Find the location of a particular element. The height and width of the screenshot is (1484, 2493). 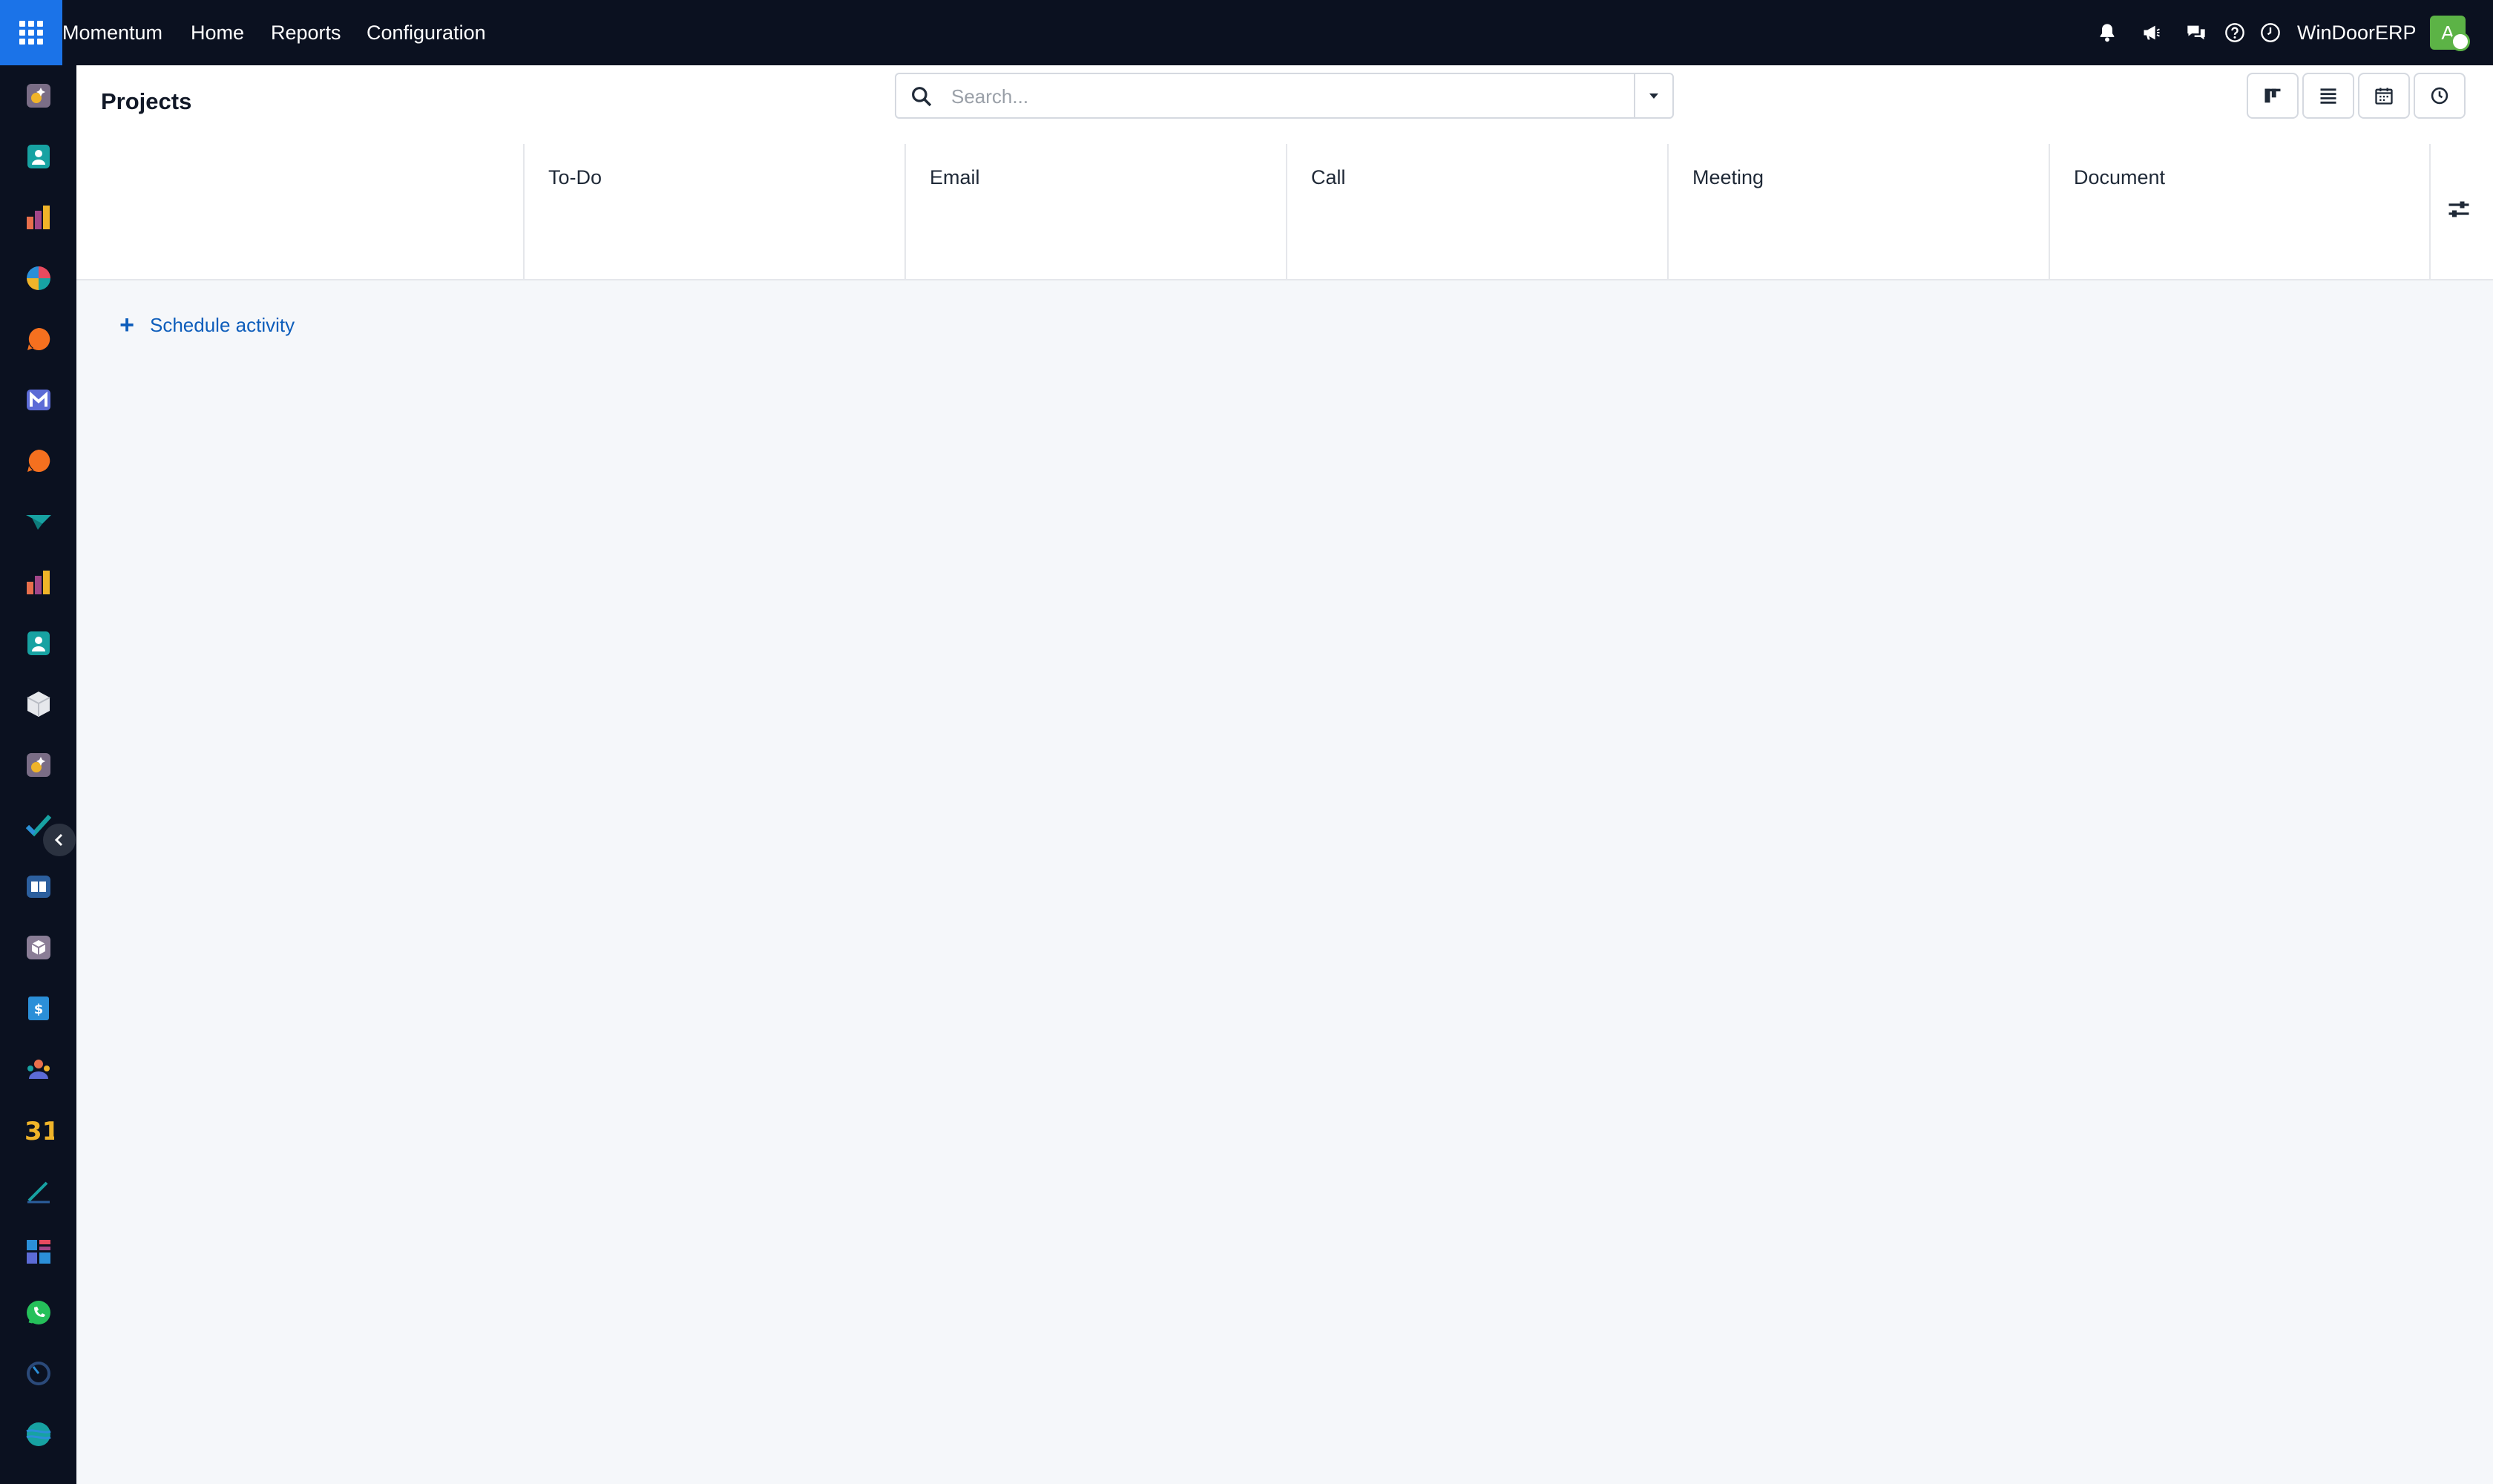

calendar-view-icon is located at coordinates (2384, 96).